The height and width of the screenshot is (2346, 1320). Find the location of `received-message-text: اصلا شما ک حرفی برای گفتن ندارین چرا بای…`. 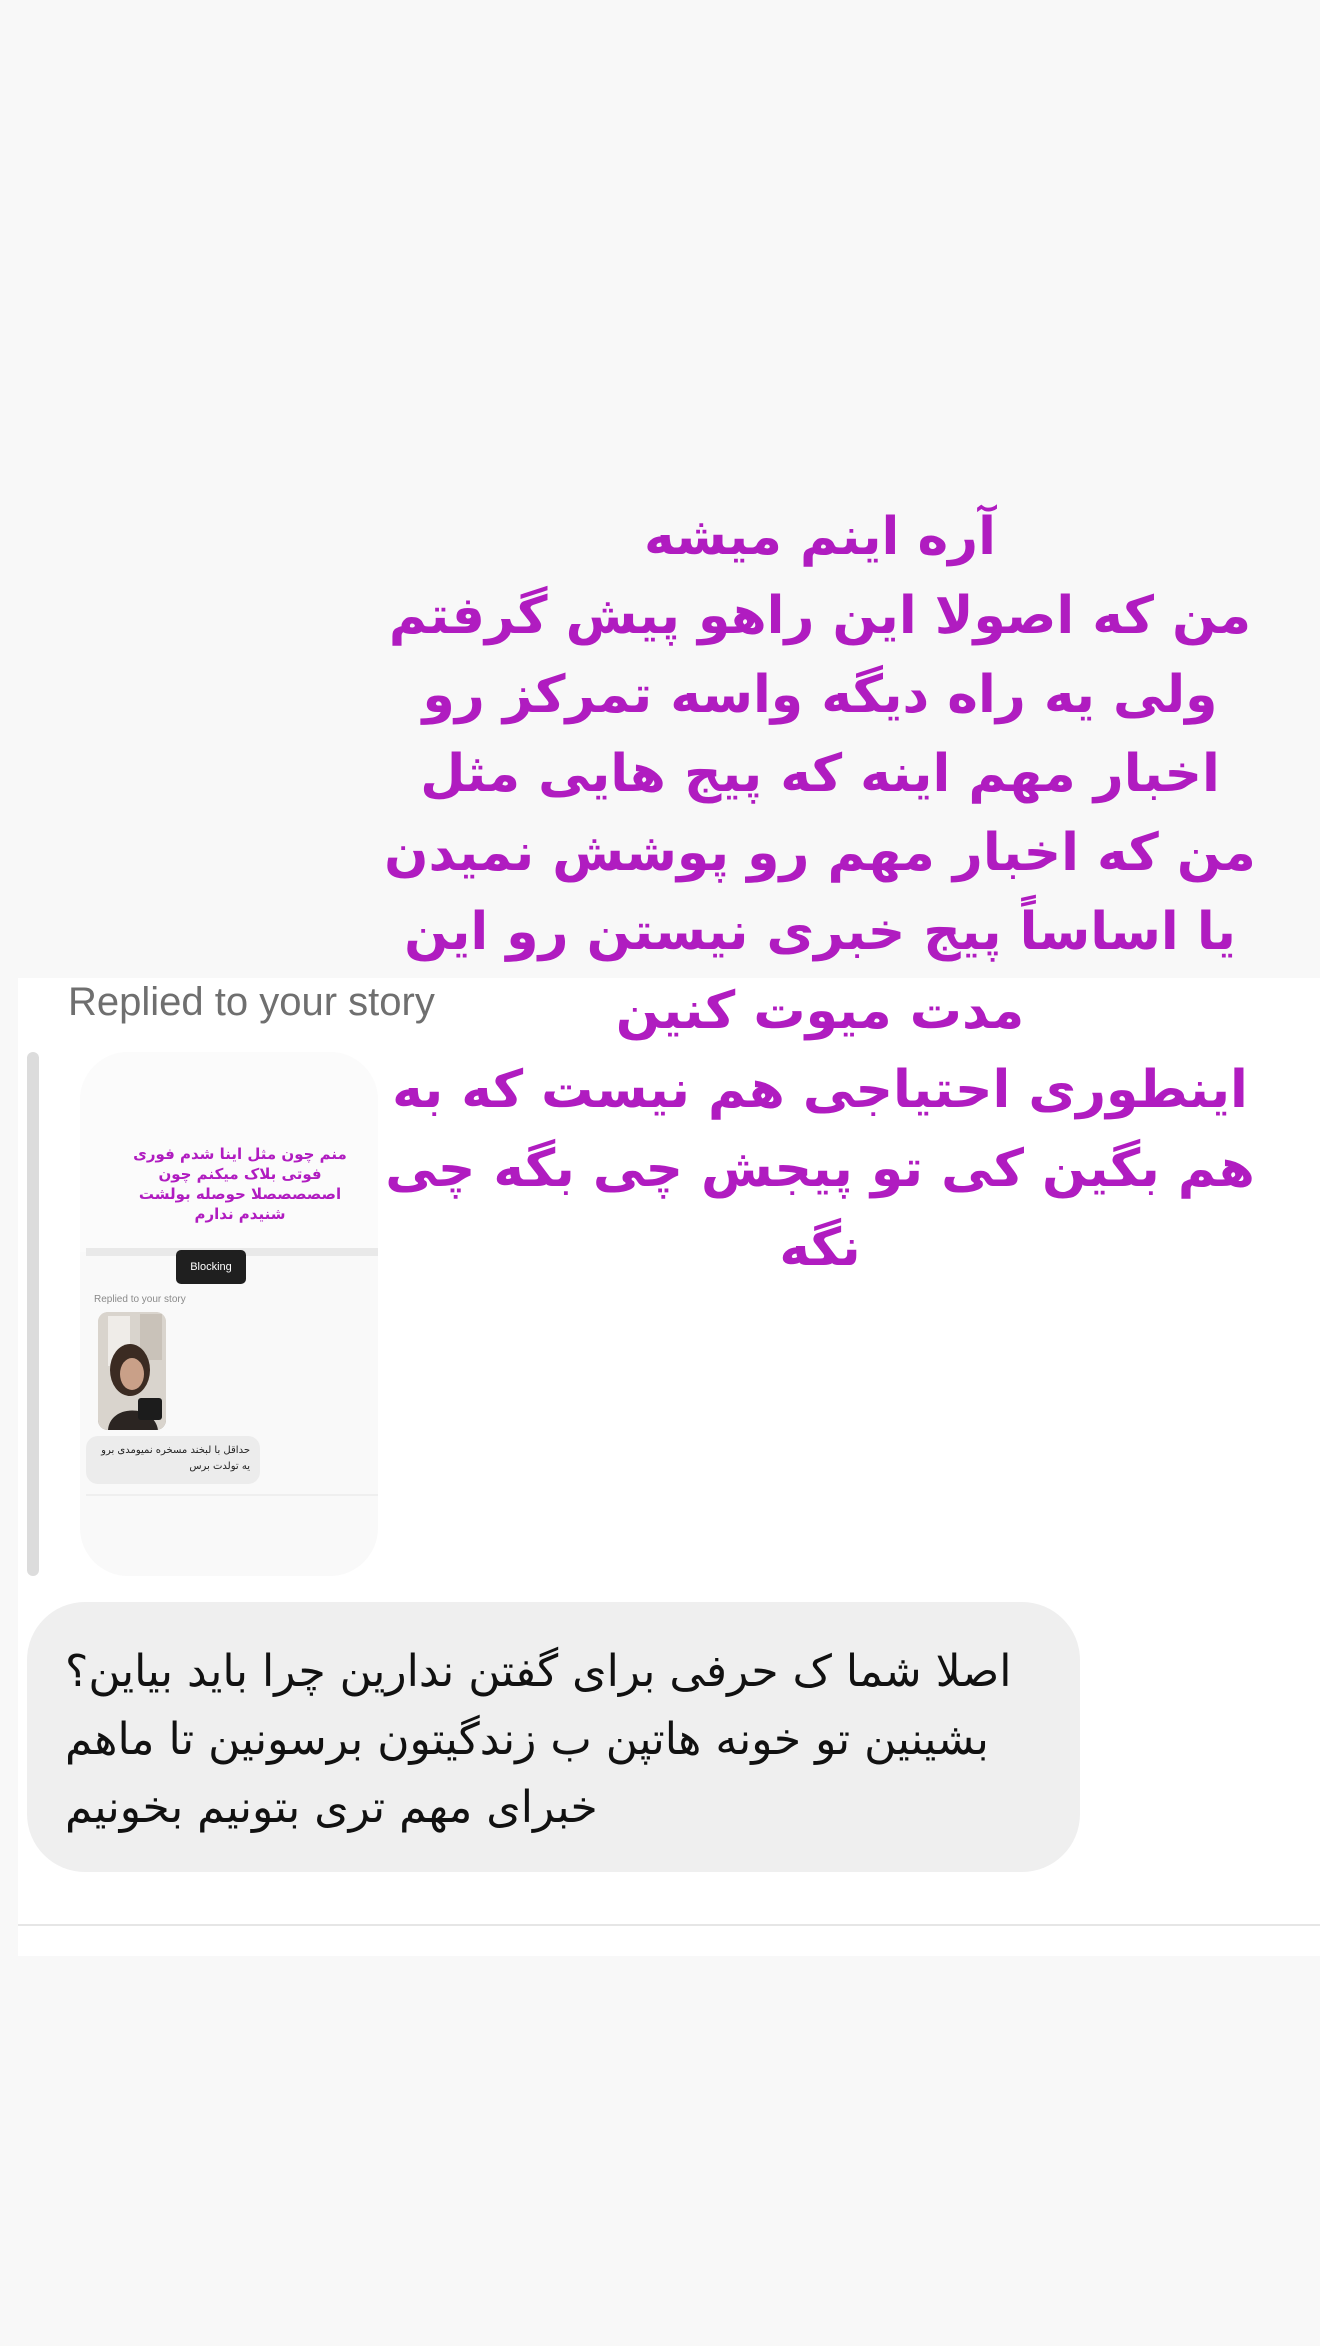

received-message-text: اصلا شما ک حرفی برای گفتن ندارین چرا بای… is located at coordinates (538, 1739).